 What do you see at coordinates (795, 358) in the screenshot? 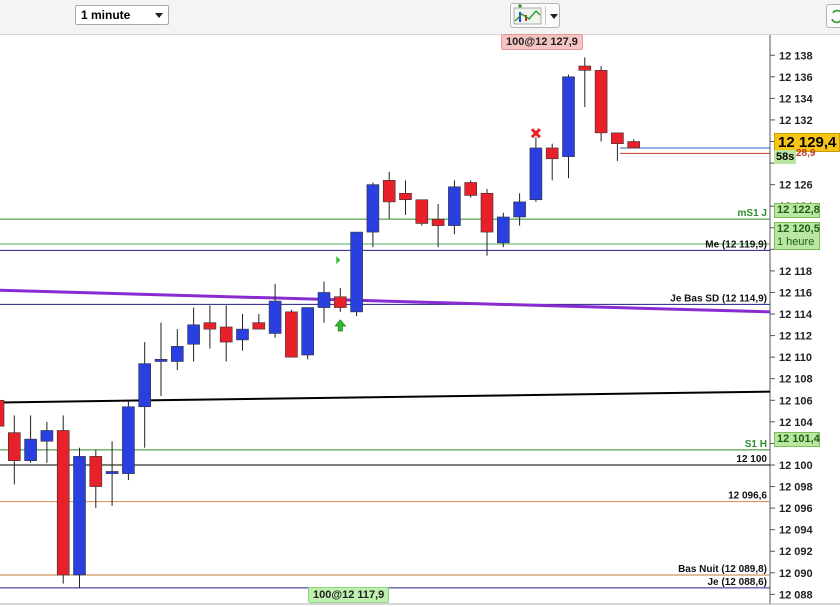
I see `y-tick-label: 12 110` at bounding box center [795, 358].